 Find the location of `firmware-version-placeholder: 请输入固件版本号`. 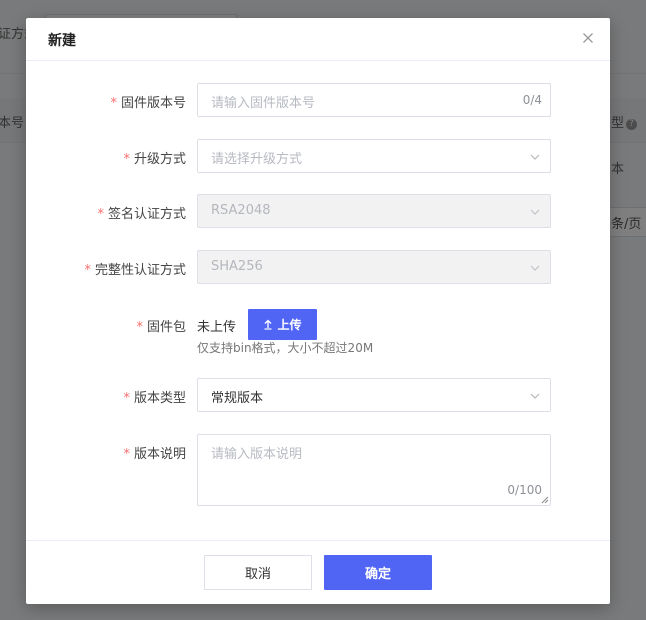

firmware-version-placeholder: 请输入固件版本号 is located at coordinates (263, 103).